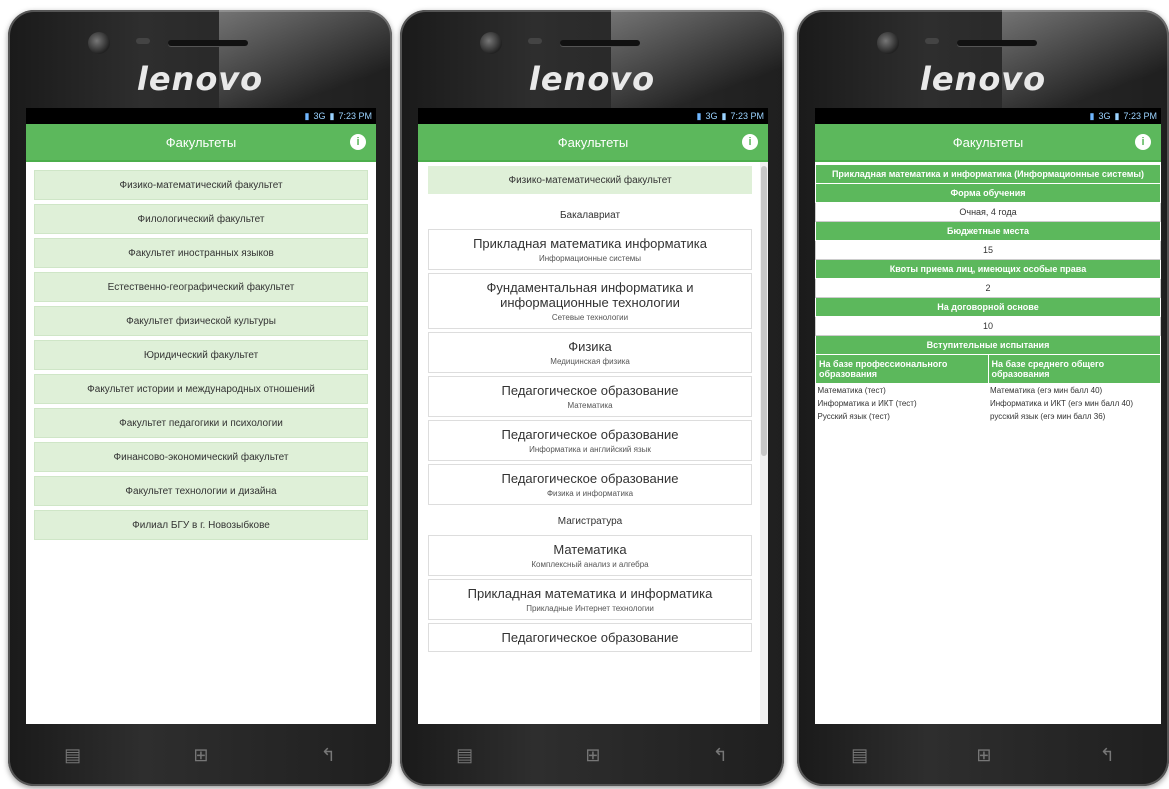 The image size is (1169, 789). What do you see at coordinates (201, 491) in the screenshot?
I see `faculty-item: Факультет технологии и дизайна` at bounding box center [201, 491].